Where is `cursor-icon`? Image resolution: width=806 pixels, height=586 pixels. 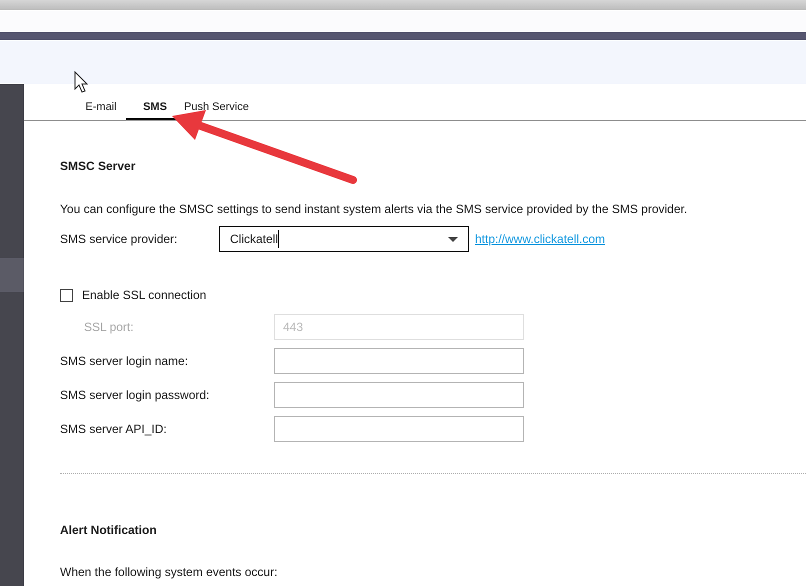 cursor-icon is located at coordinates (81, 81).